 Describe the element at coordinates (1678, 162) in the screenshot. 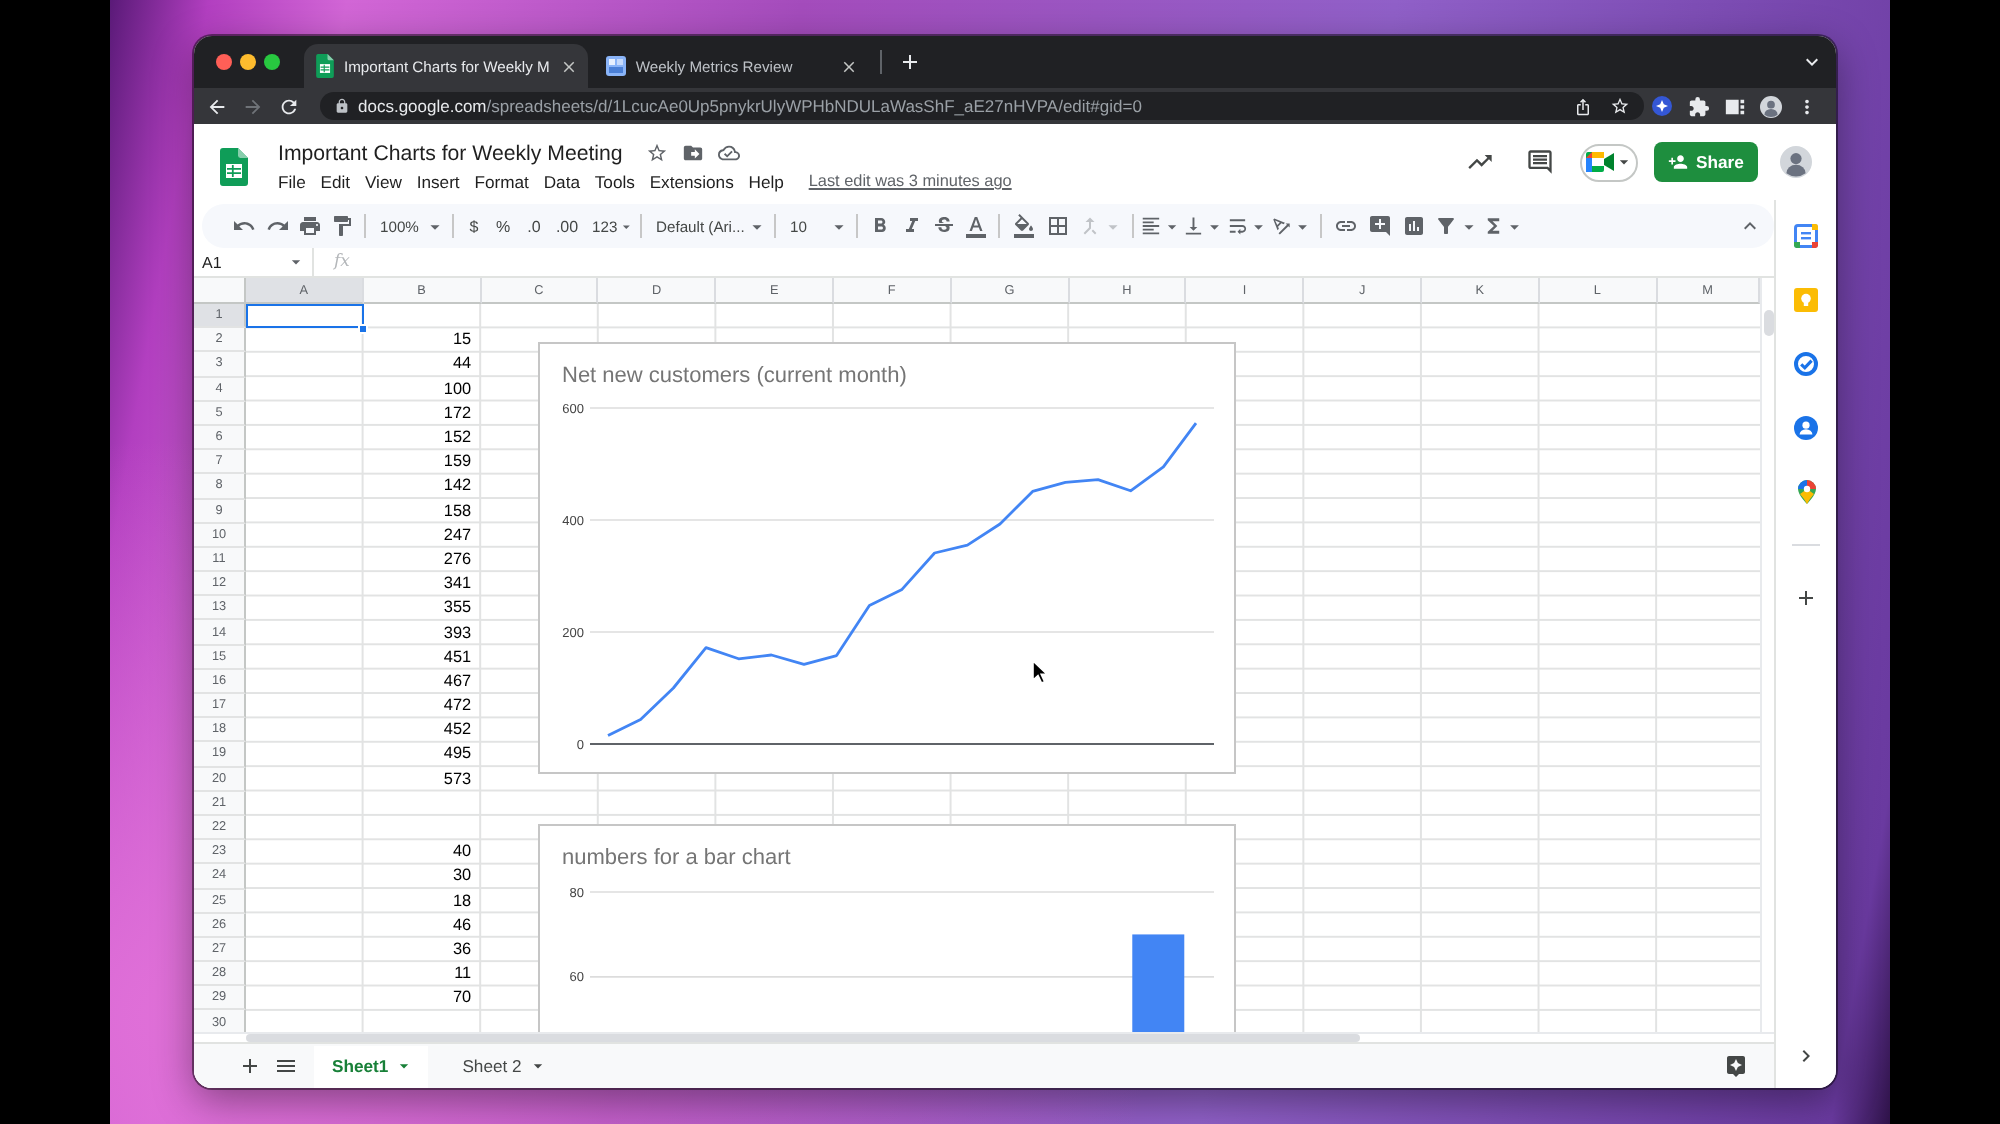

I see `person-add-icon` at that location.